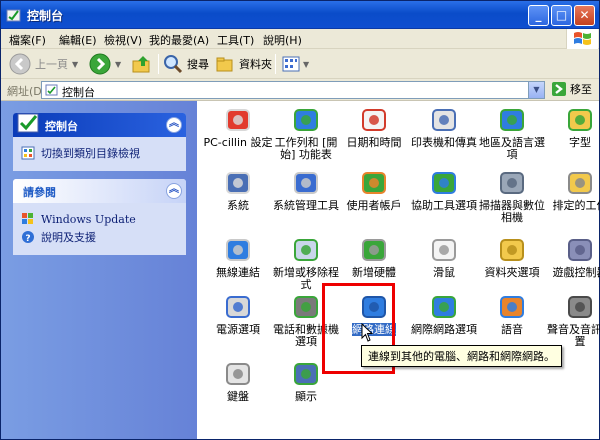 The height and width of the screenshot is (440, 600). I want to click on item-label: 無線連結, so click(238, 273).